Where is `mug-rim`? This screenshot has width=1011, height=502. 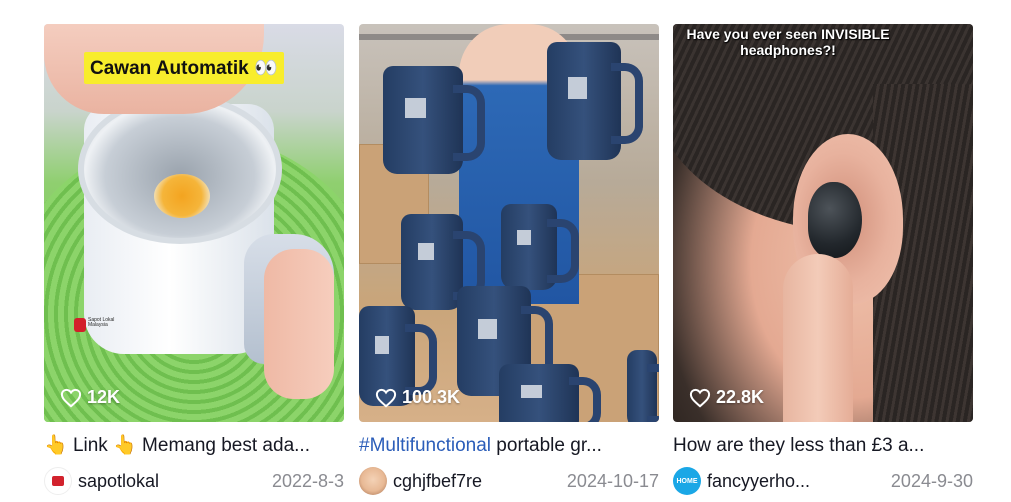 mug-rim is located at coordinates (180, 169).